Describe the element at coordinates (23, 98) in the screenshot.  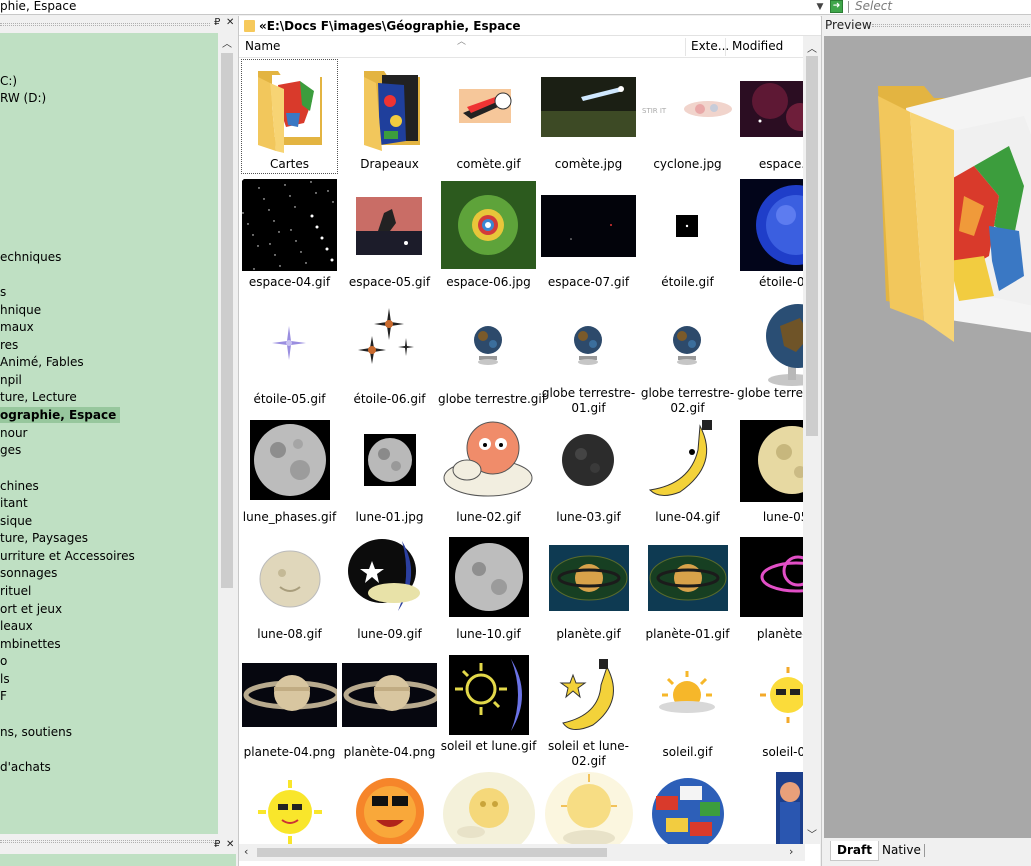
I see `tree-item: RW (D:)` at that location.